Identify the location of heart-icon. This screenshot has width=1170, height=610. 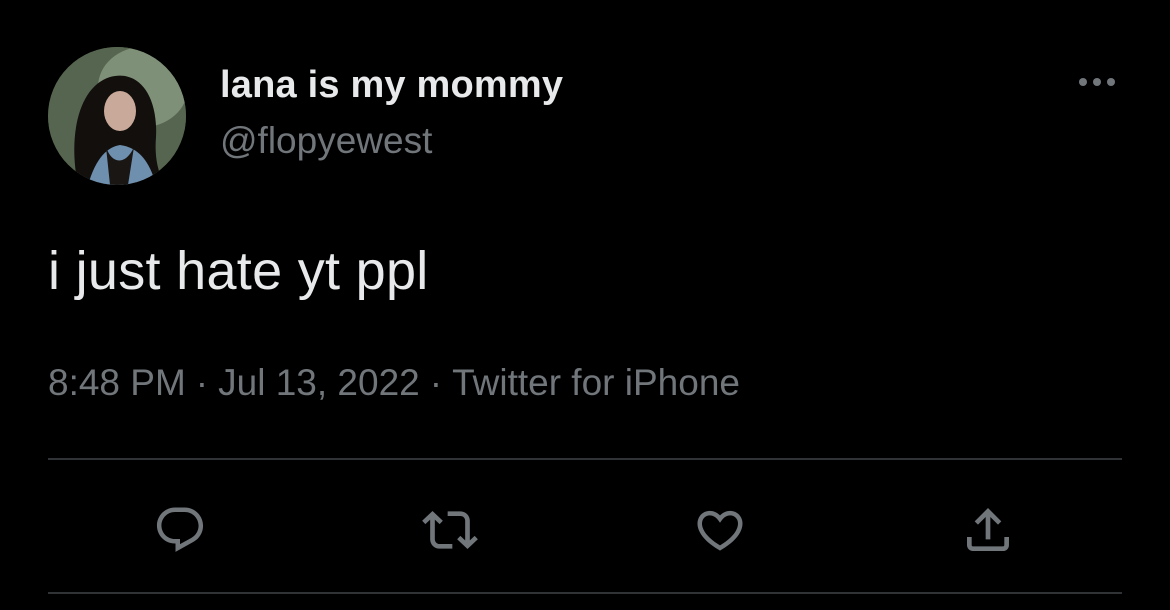
(720, 530).